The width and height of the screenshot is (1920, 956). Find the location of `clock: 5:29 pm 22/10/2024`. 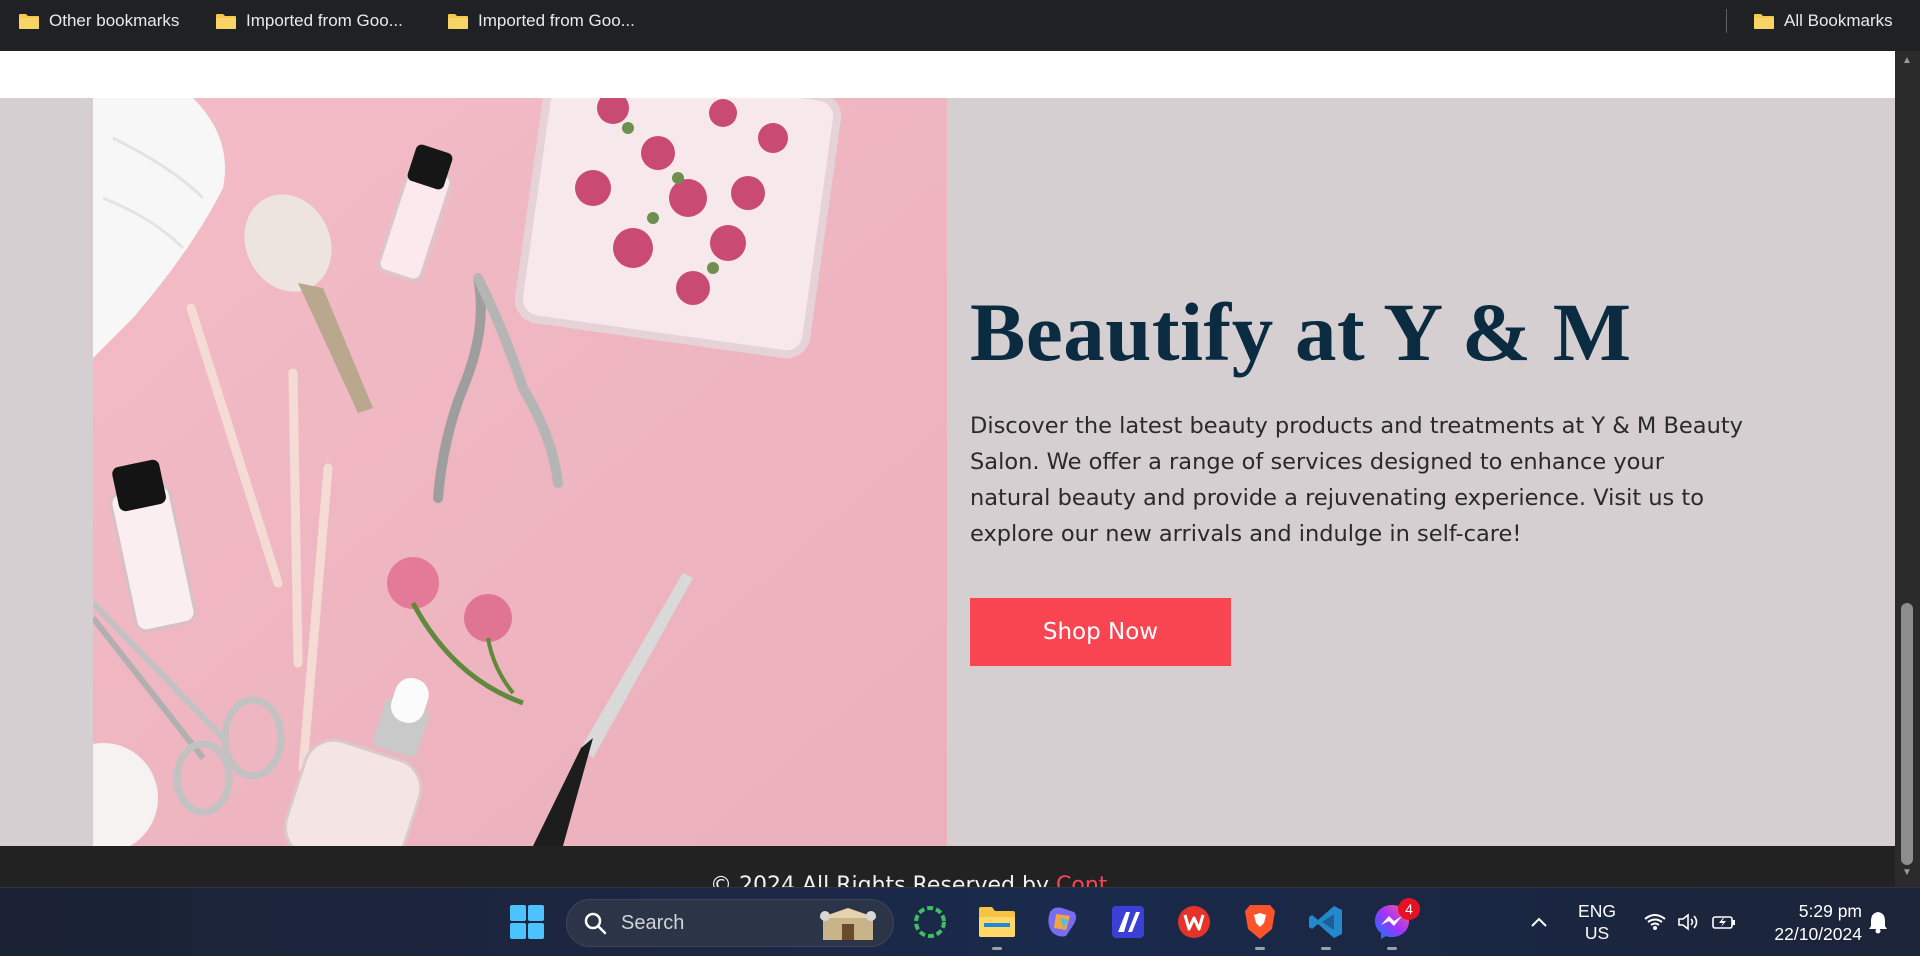

clock: 5:29 pm 22/10/2024 is located at coordinates (1807, 923).